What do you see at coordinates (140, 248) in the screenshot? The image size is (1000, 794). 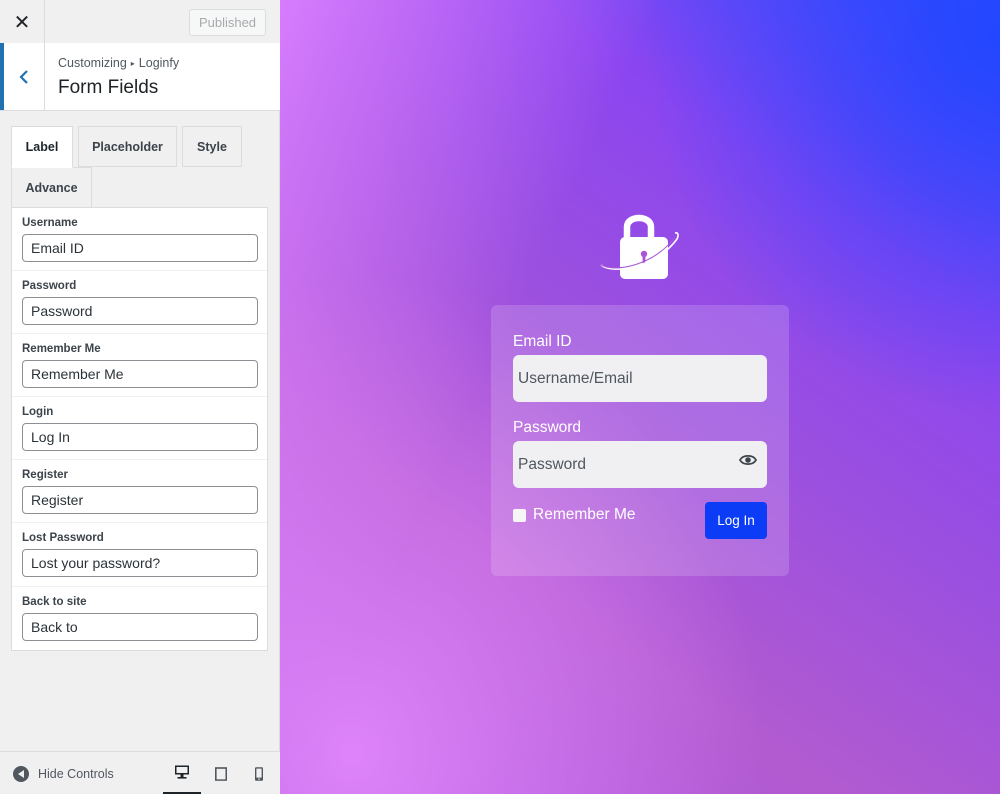 I see `username-label-input` at bounding box center [140, 248].